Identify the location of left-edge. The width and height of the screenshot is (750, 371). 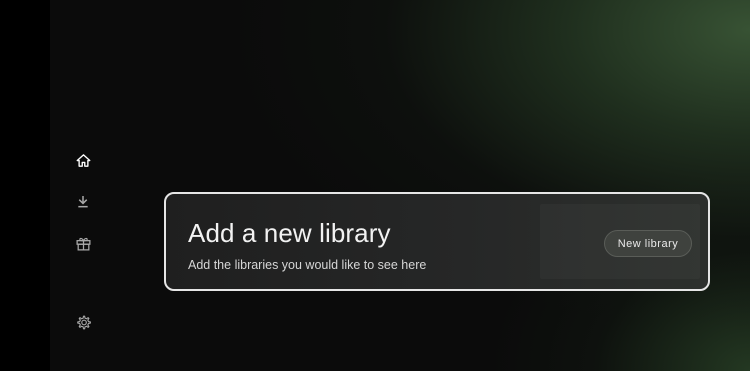
(25, 185).